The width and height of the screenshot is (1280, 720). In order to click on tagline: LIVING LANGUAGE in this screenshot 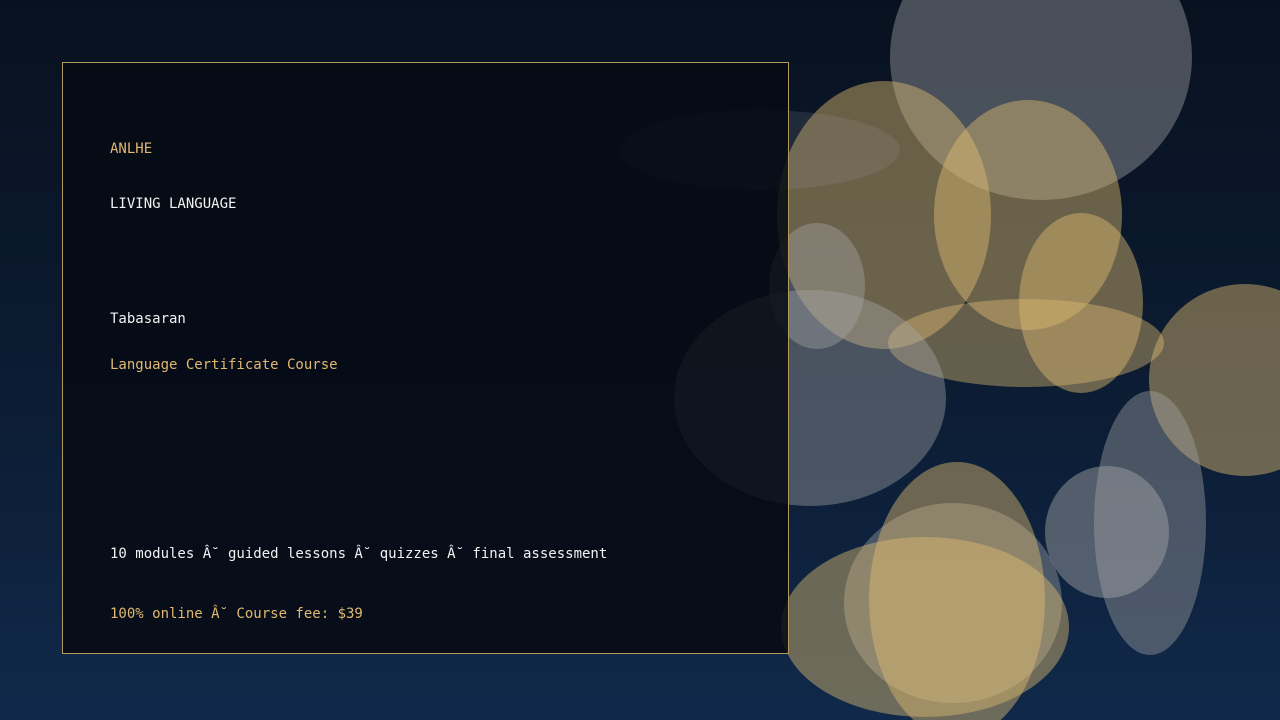, I will do `click(173, 204)`.